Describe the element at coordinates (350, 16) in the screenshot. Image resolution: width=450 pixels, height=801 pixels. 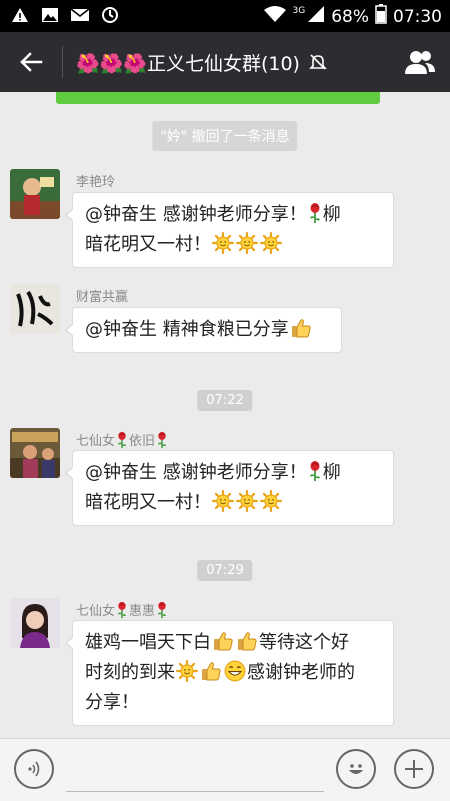
I see `battery-percent: 68%` at that location.